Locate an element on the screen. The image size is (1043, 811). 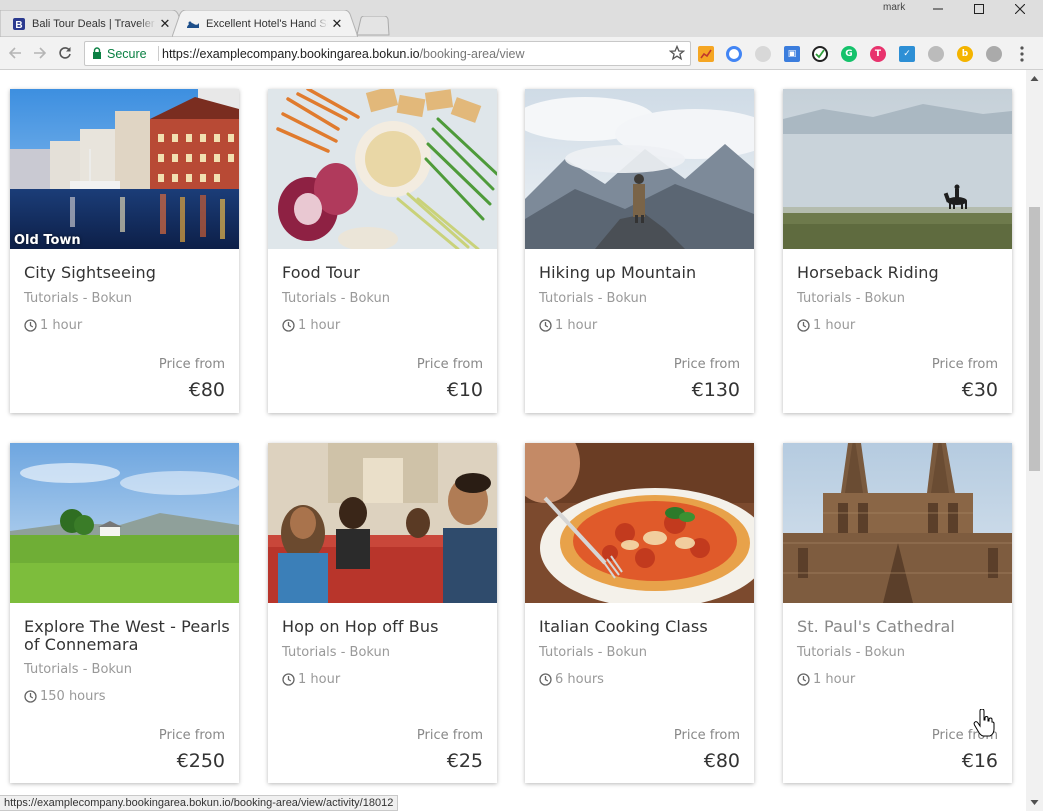
maximize-icon is located at coordinates (979, 9).